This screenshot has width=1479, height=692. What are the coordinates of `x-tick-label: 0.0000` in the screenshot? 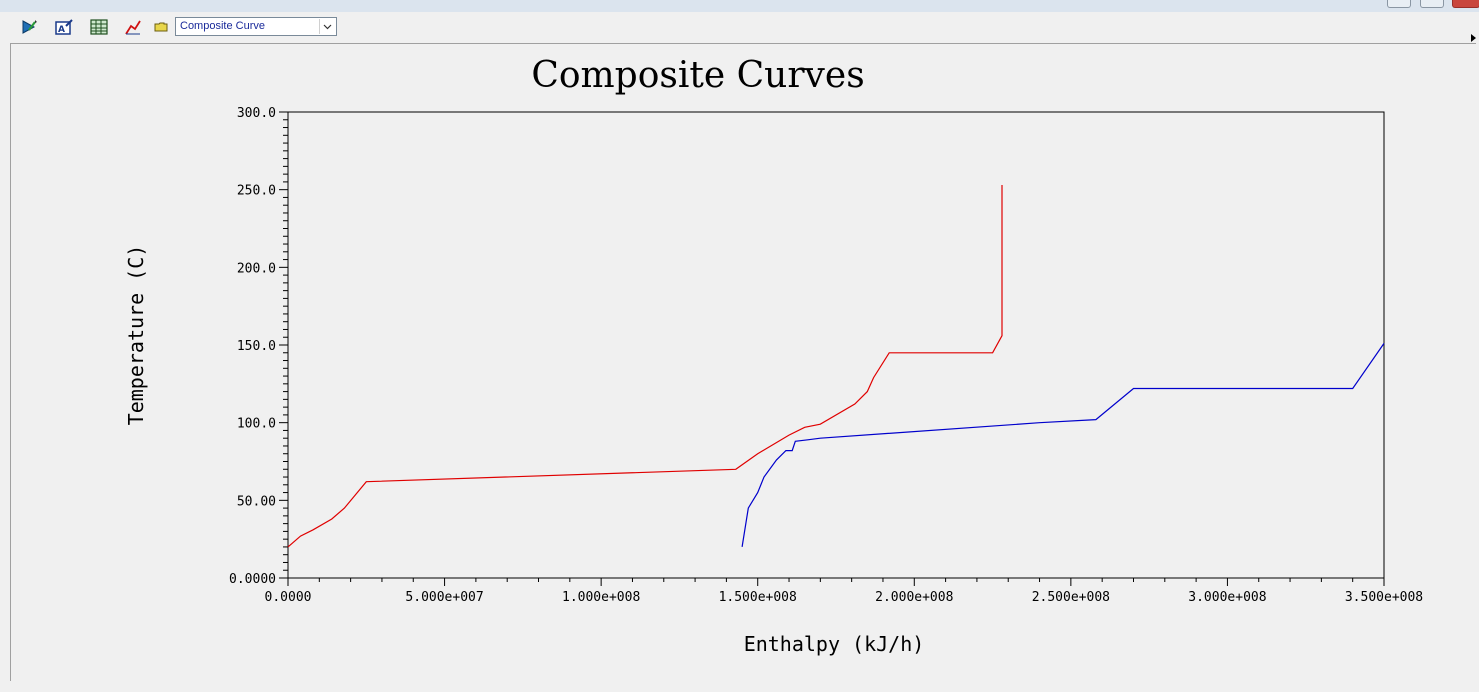 It's located at (288, 597).